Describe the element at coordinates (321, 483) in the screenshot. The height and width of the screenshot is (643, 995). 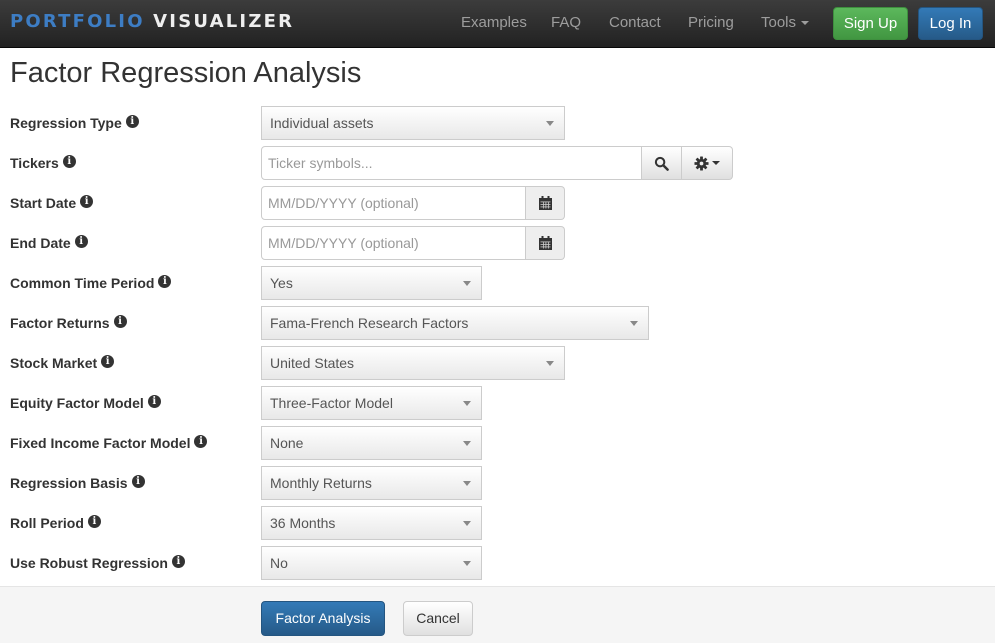
I see `regression-basis-value: Monthly Returns` at that location.